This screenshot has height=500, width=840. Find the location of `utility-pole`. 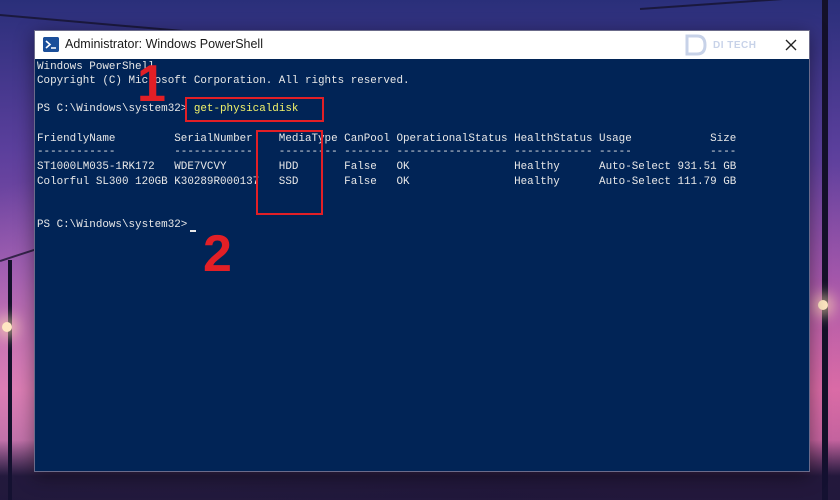

utility-pole is located at coordinates (825, 250).